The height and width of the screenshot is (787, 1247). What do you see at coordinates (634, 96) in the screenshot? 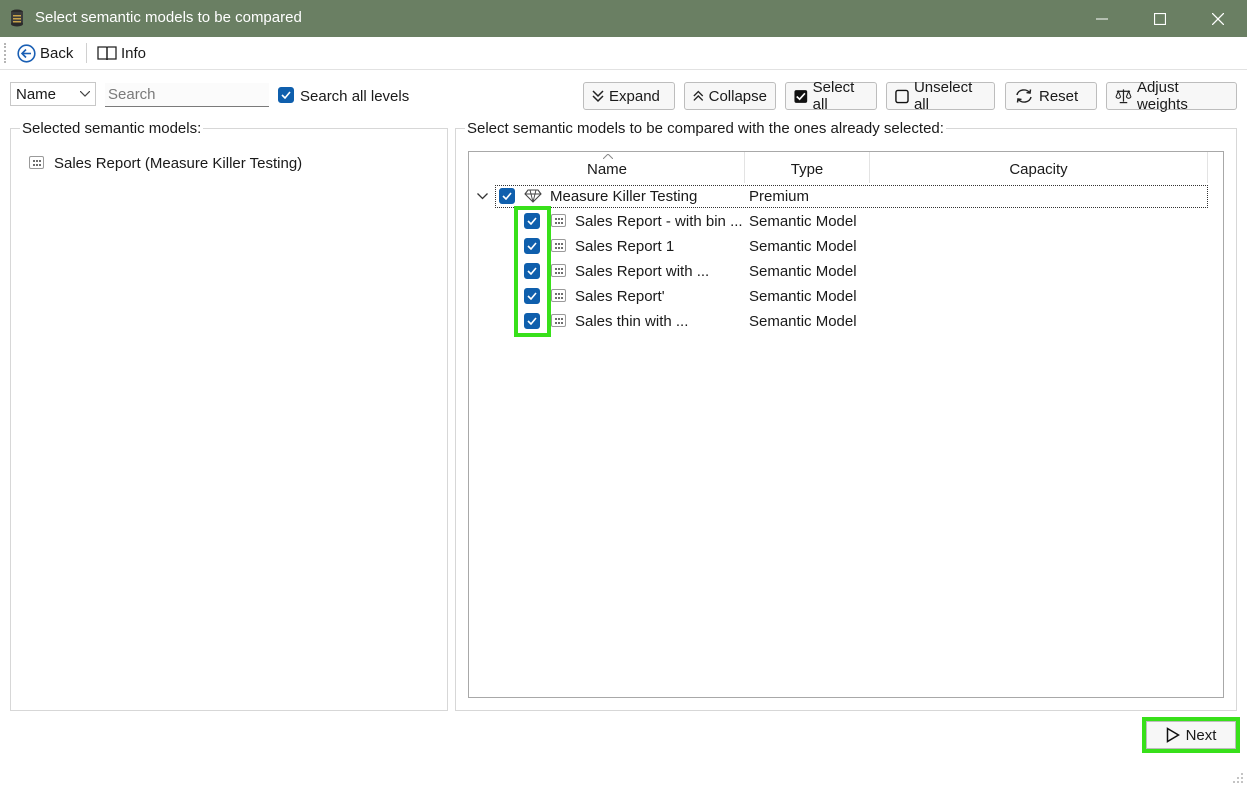
I see `expand-label: Expand` at bounding box center [634, 96].